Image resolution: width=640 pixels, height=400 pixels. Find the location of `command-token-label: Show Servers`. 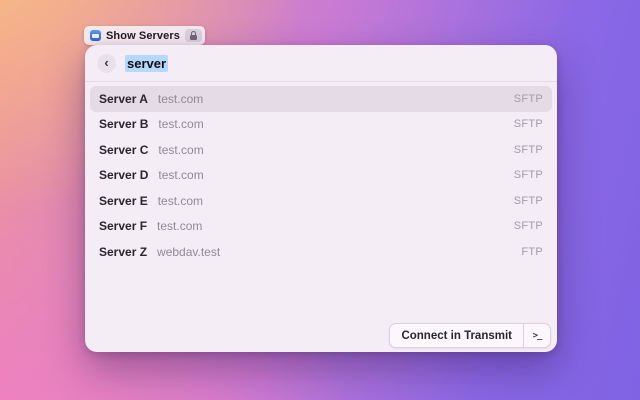

command-token-label: Show Servers is located at coordinates (143, 35).